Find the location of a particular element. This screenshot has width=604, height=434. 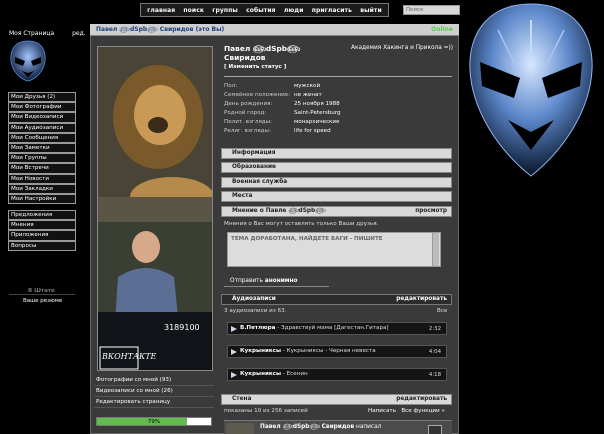

search-input: Поиск is located at coordinates (431, 10).